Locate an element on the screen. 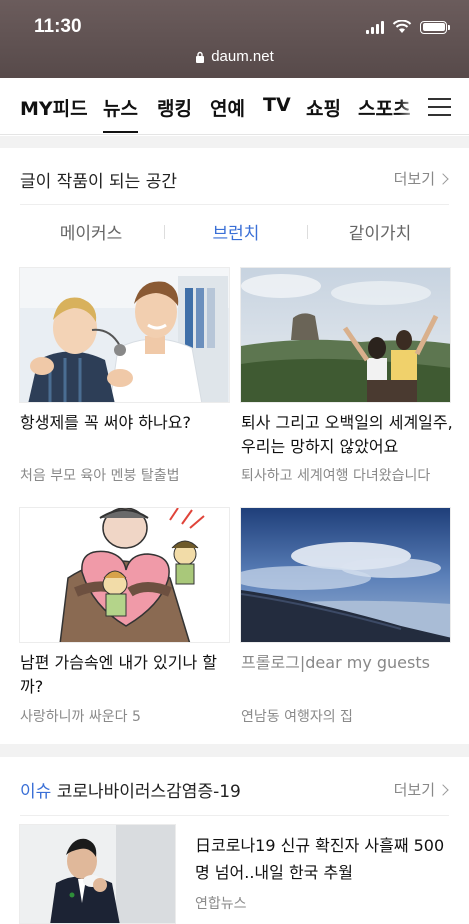  tab-makers: 메이커스 is located at coordinates (91, 231).